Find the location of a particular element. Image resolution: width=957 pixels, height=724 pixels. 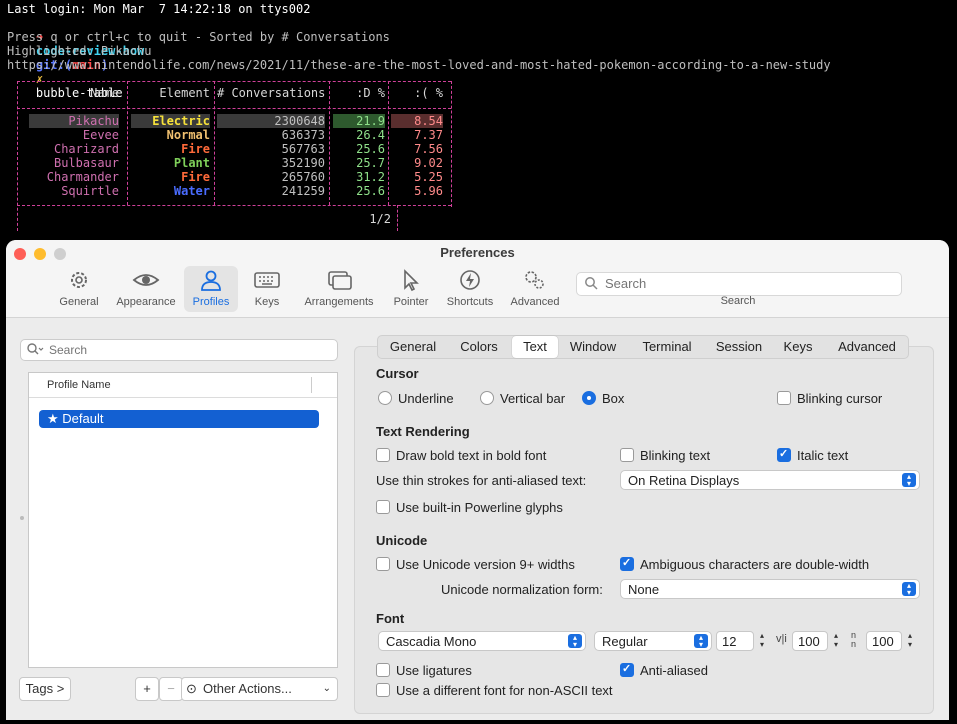

table-cell-conversations: 636373 is located at coordinates (303, 135).